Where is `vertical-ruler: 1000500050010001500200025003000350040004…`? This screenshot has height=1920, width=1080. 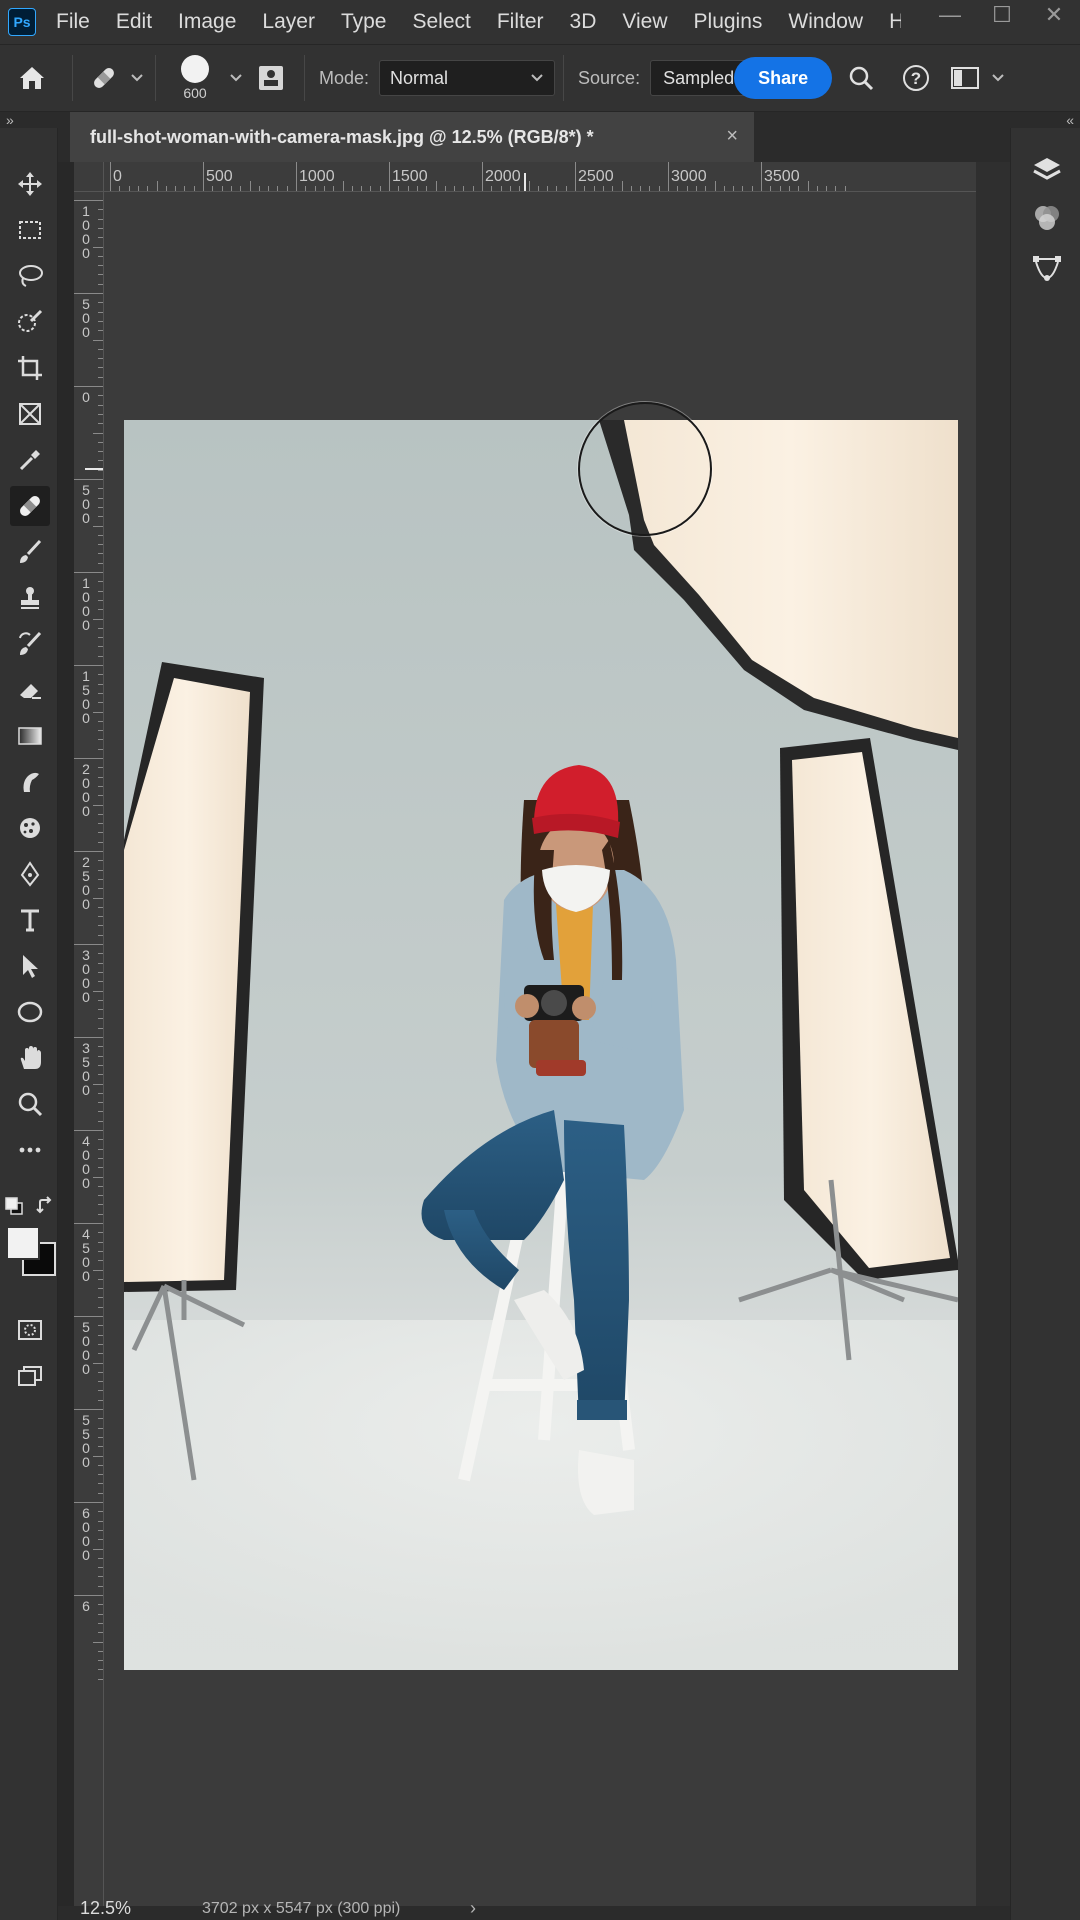 vertical-ruler: 1000500050010001500200025003000350040004… is located at coordinates (89, 1049).